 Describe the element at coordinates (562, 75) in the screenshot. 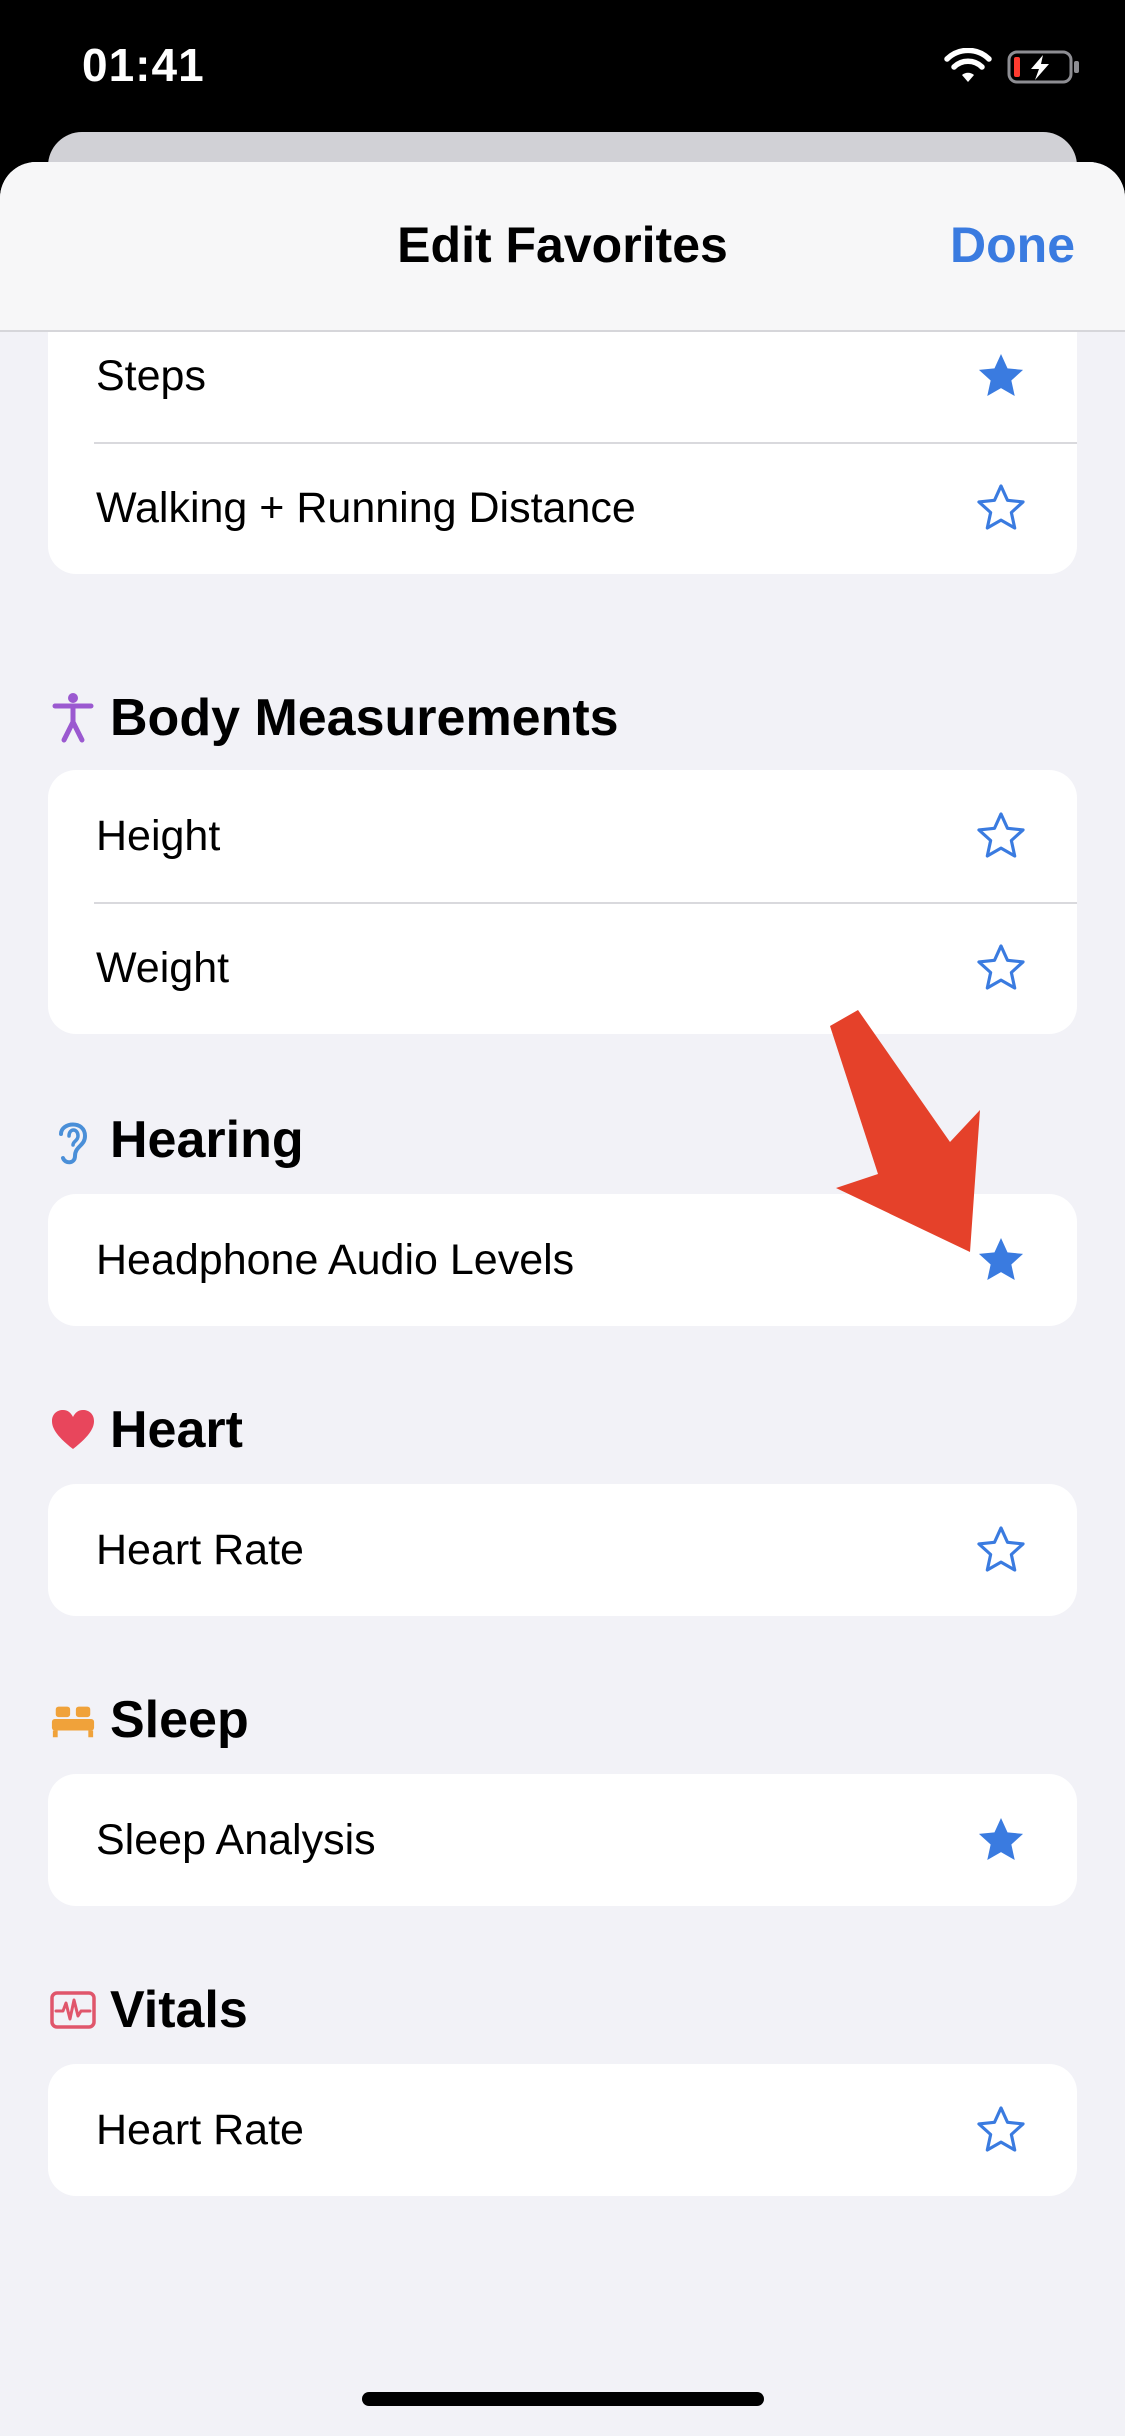

I see `status-bar: 01:41` at that location.